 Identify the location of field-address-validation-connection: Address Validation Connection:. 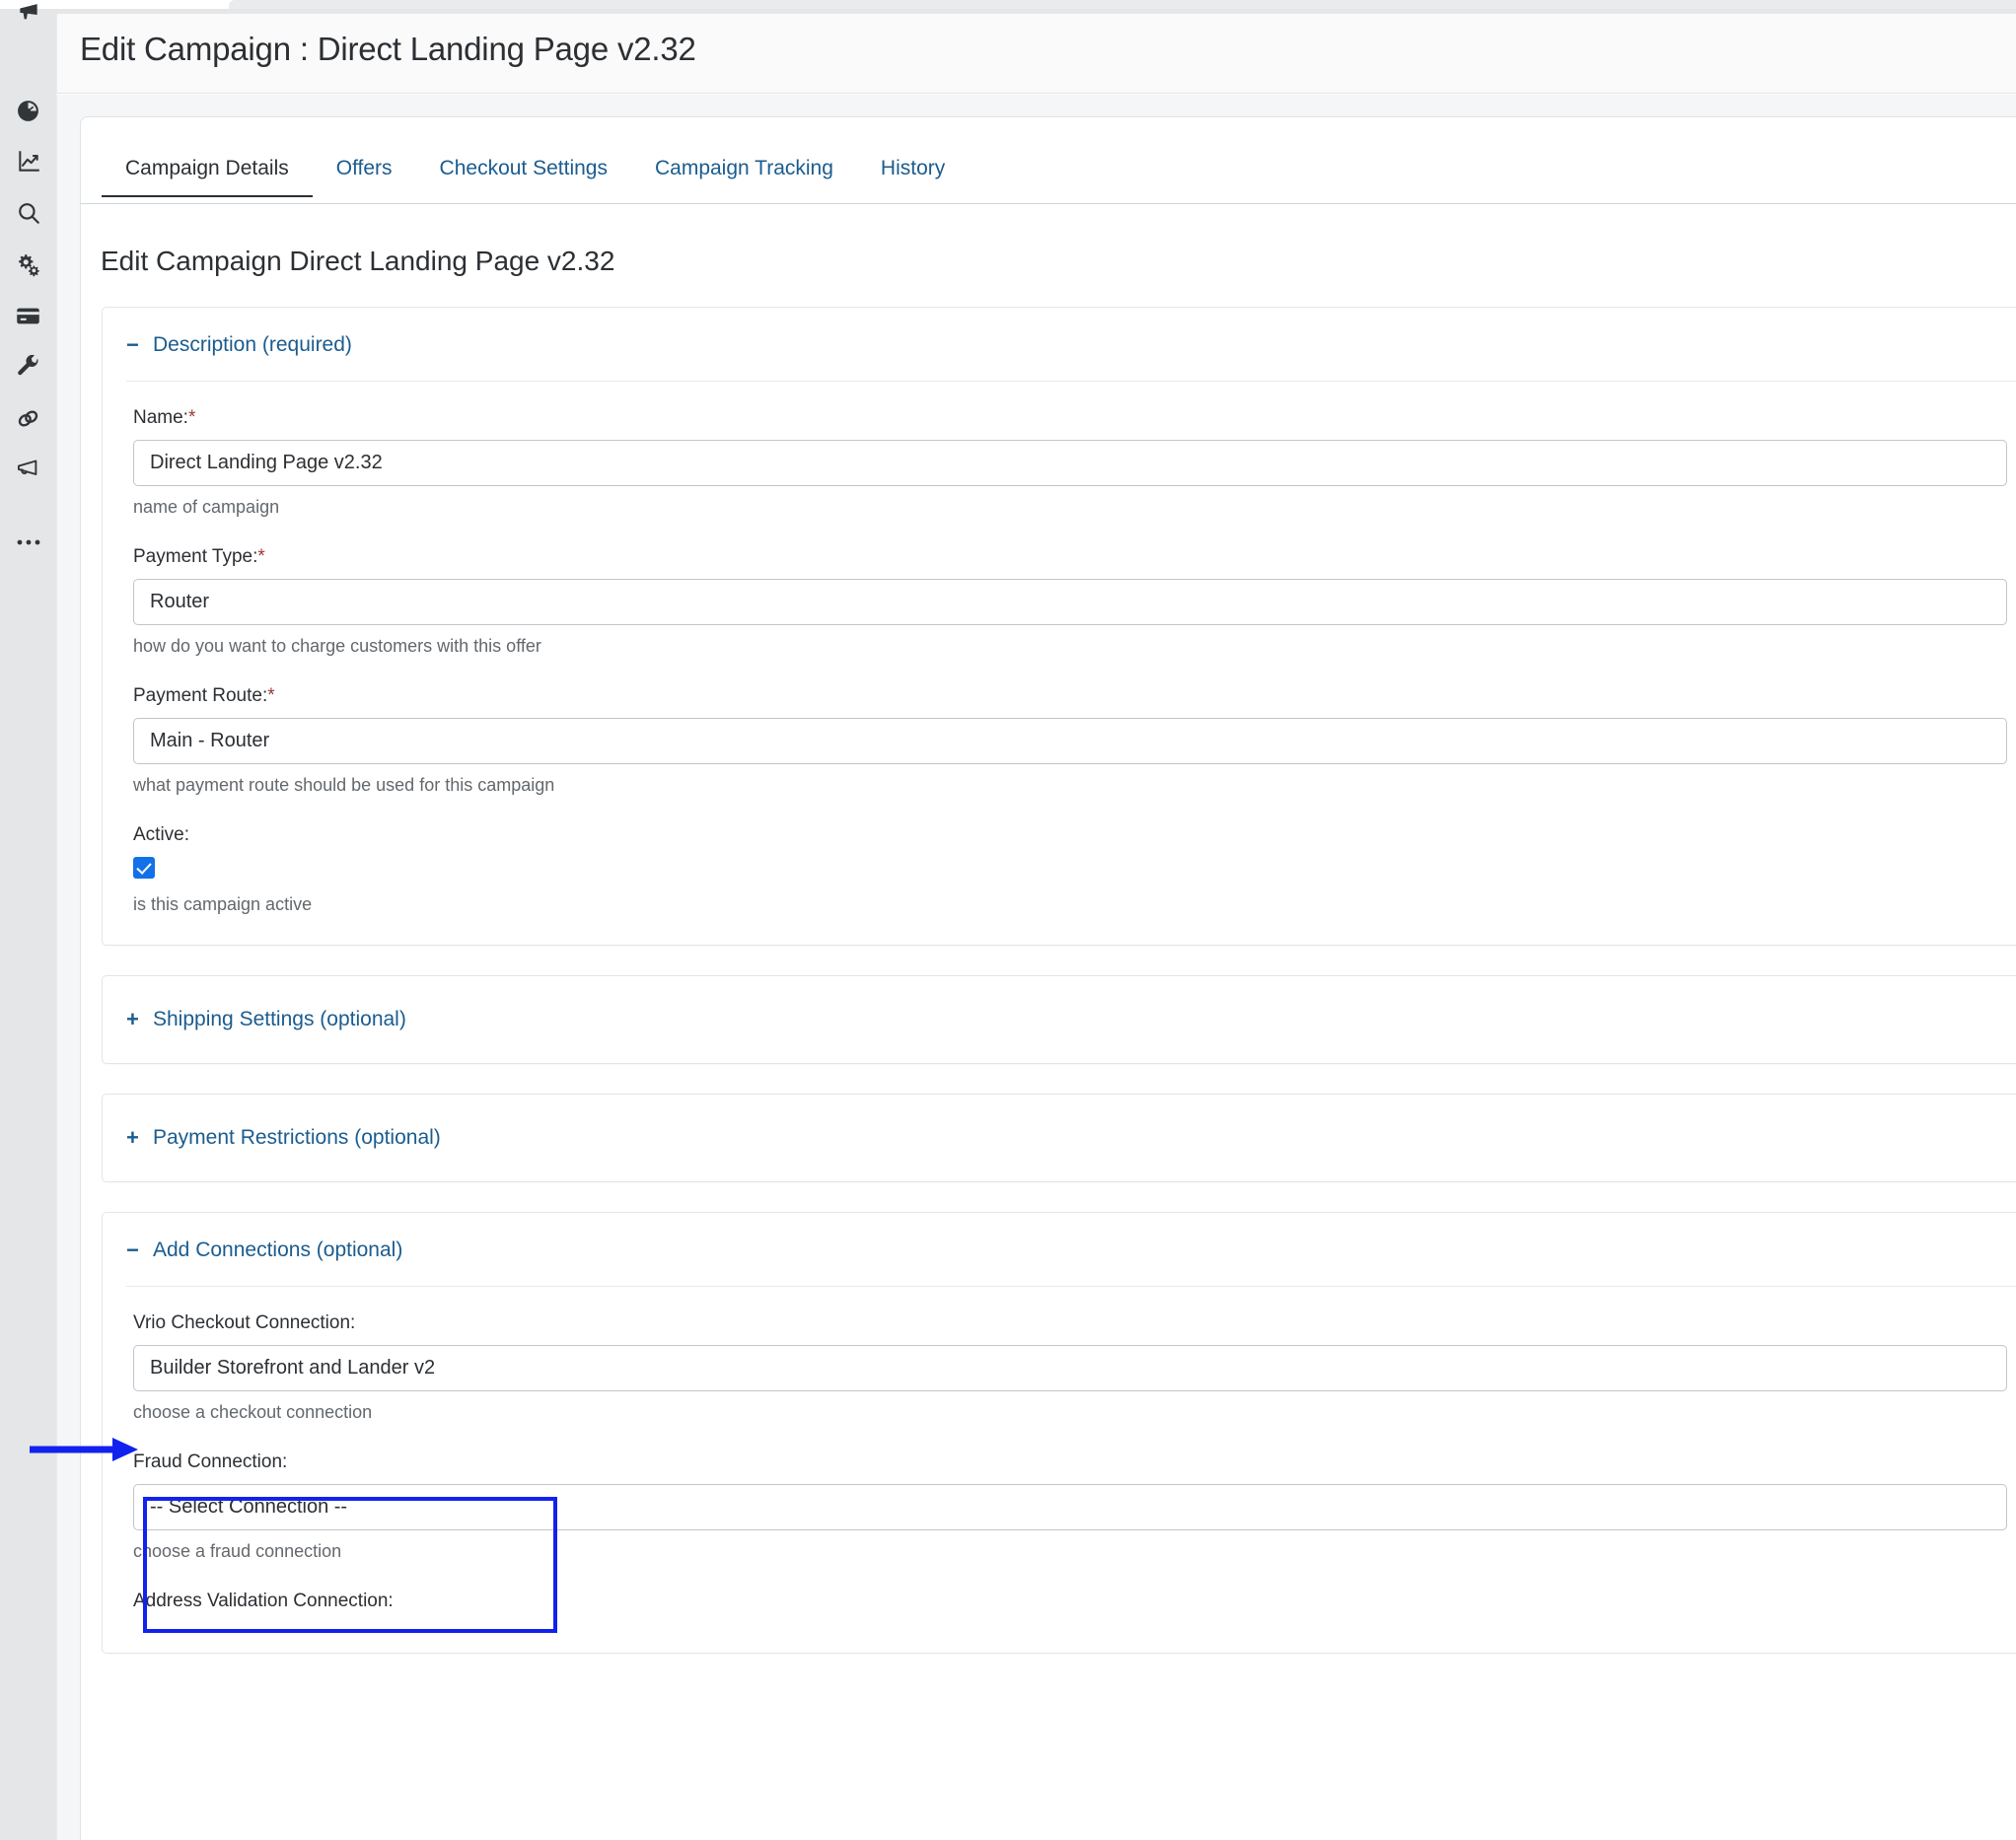
(1074, 1601).